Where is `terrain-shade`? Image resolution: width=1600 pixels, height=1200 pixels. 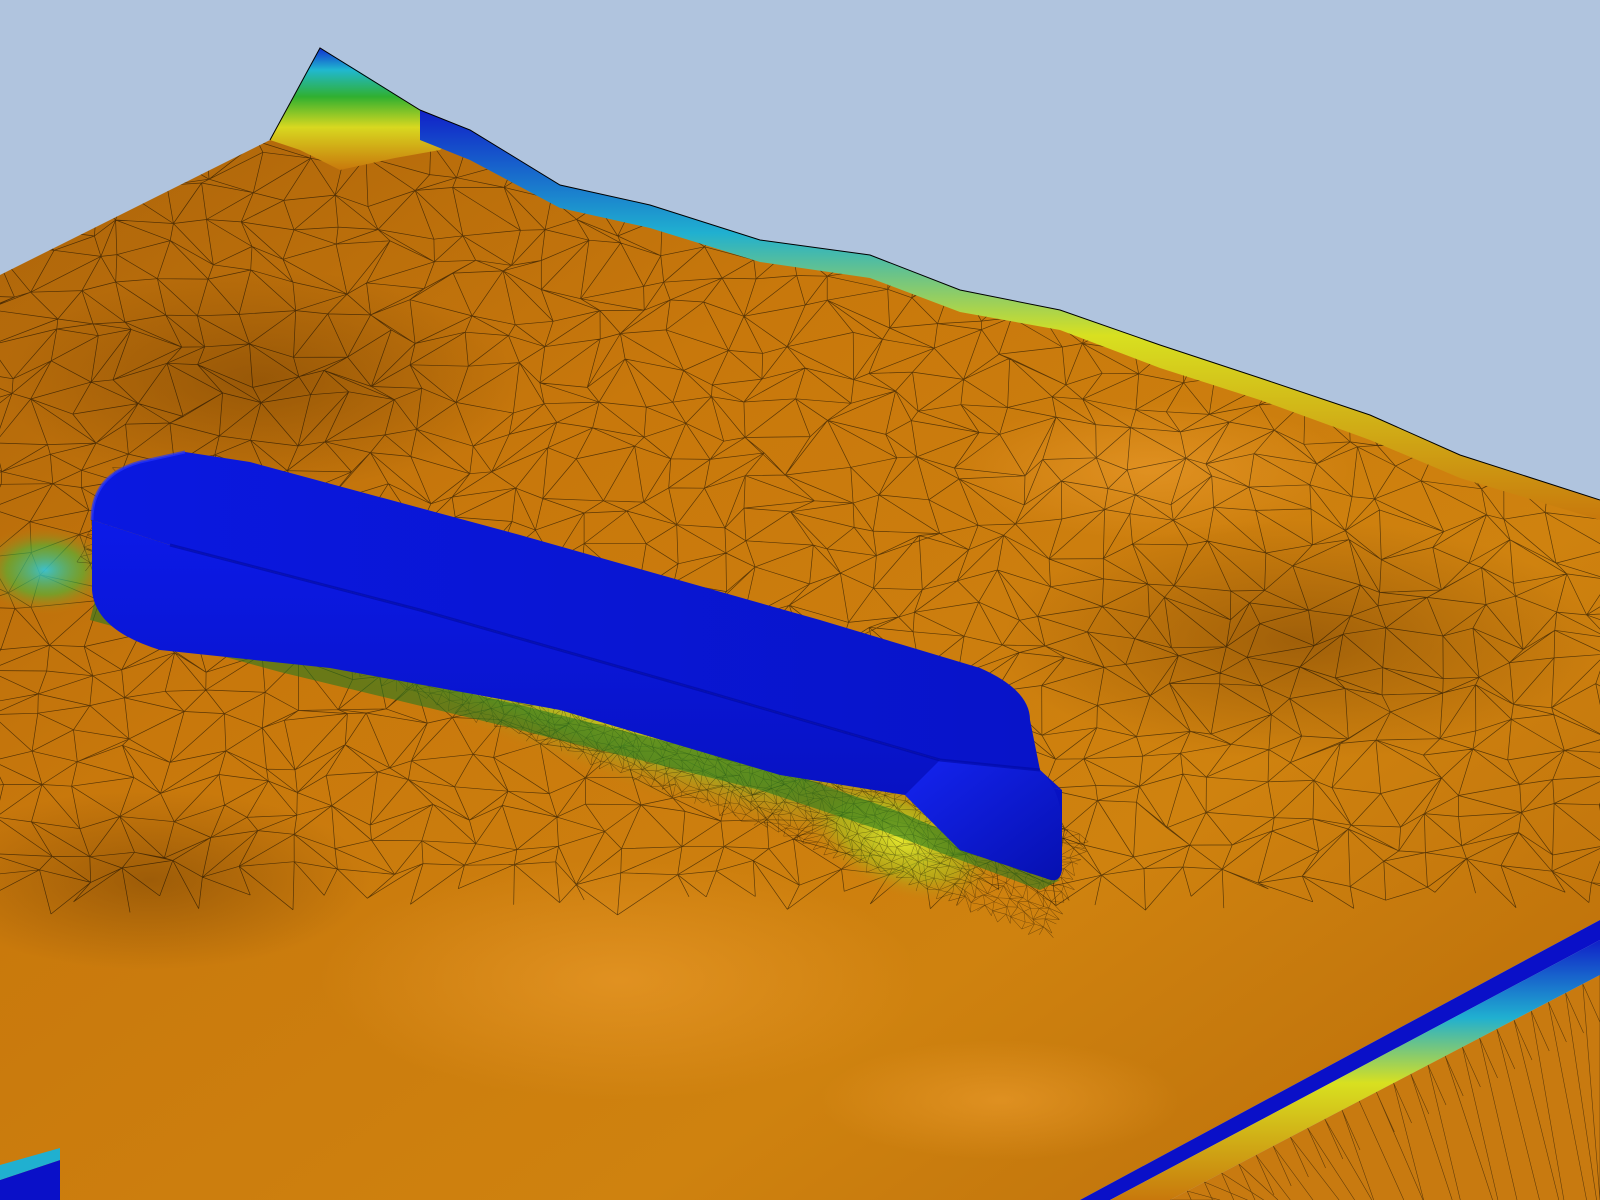 terrain-shade is located at coordinates (260, 380).